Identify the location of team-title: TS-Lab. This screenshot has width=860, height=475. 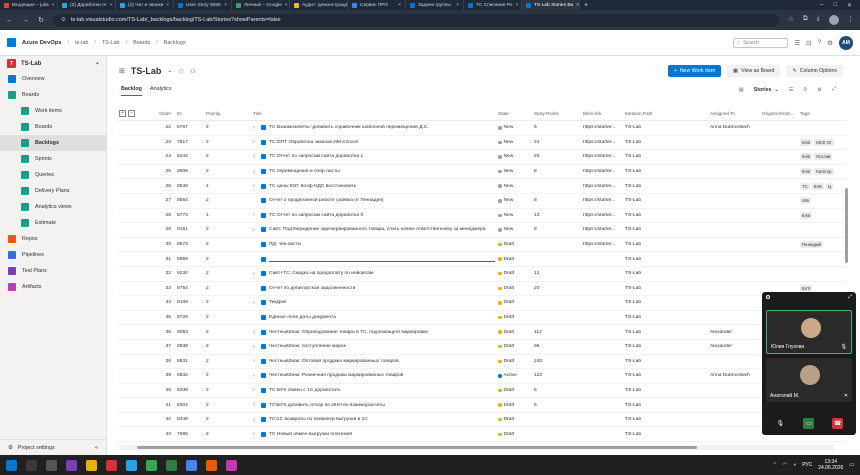
(146, 71).